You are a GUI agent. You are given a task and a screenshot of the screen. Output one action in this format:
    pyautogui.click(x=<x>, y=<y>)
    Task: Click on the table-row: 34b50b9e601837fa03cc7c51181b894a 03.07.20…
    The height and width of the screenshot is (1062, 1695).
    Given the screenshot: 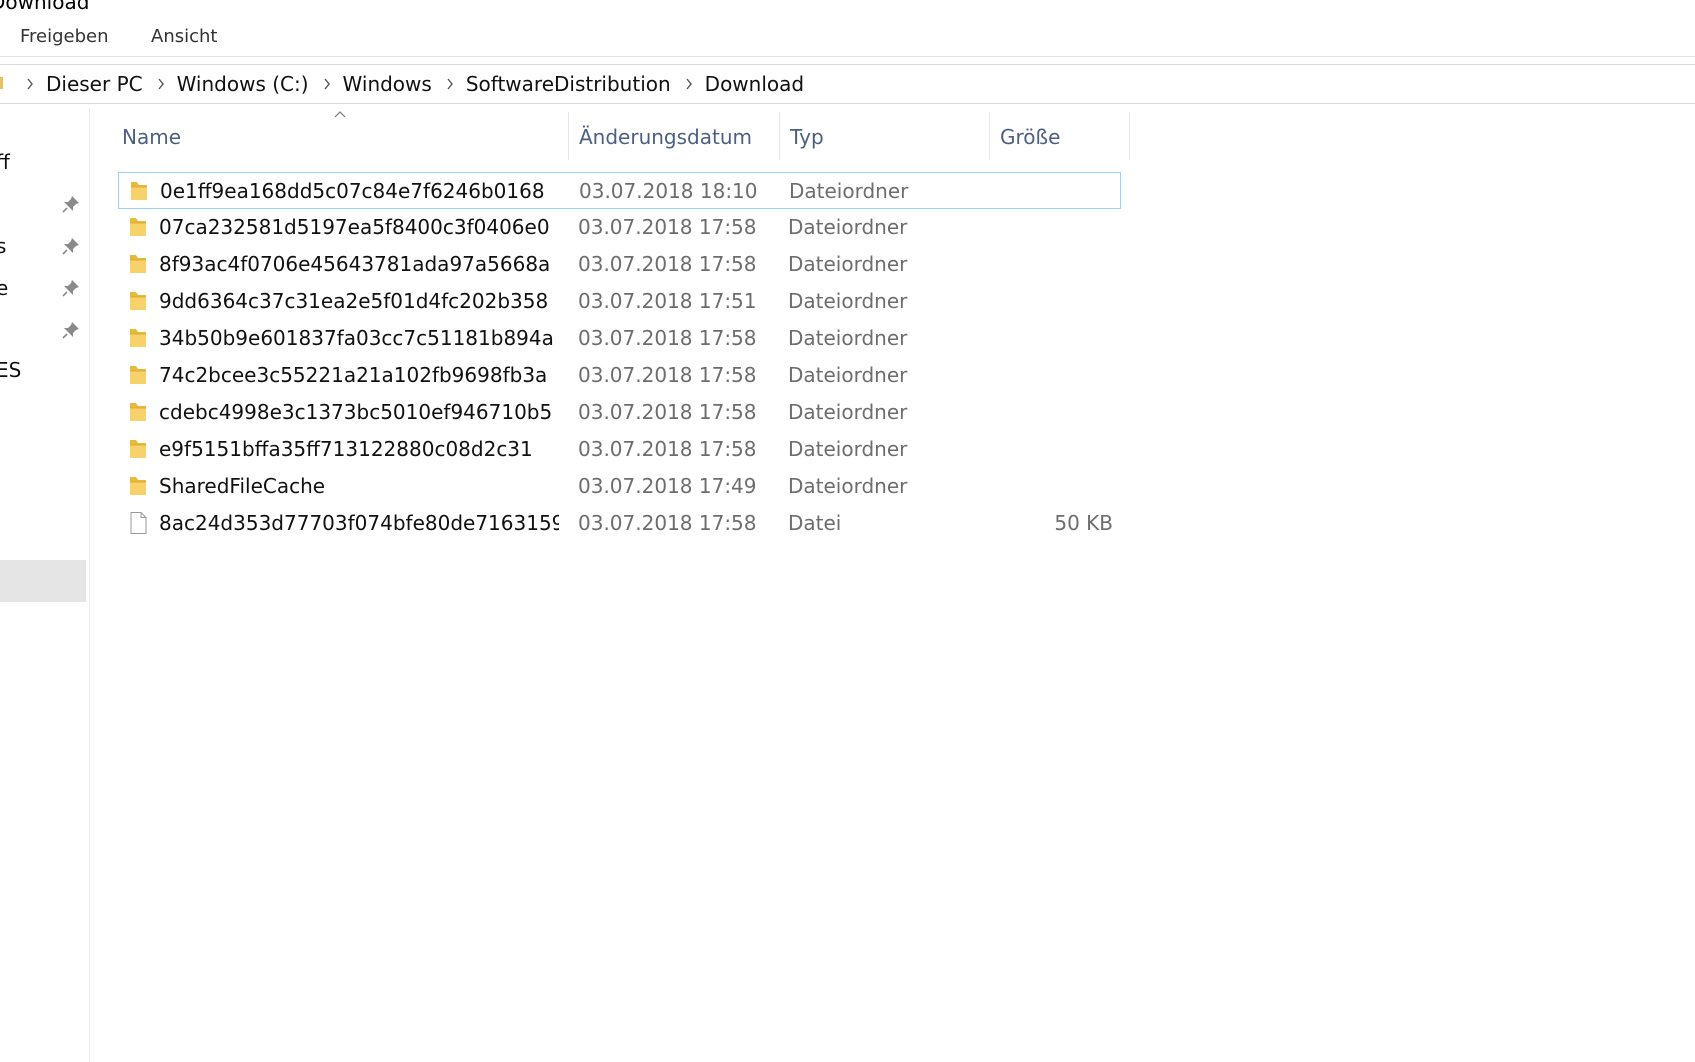 What is the action you would take?
    pyautogui.click(x=619, y=338)
    